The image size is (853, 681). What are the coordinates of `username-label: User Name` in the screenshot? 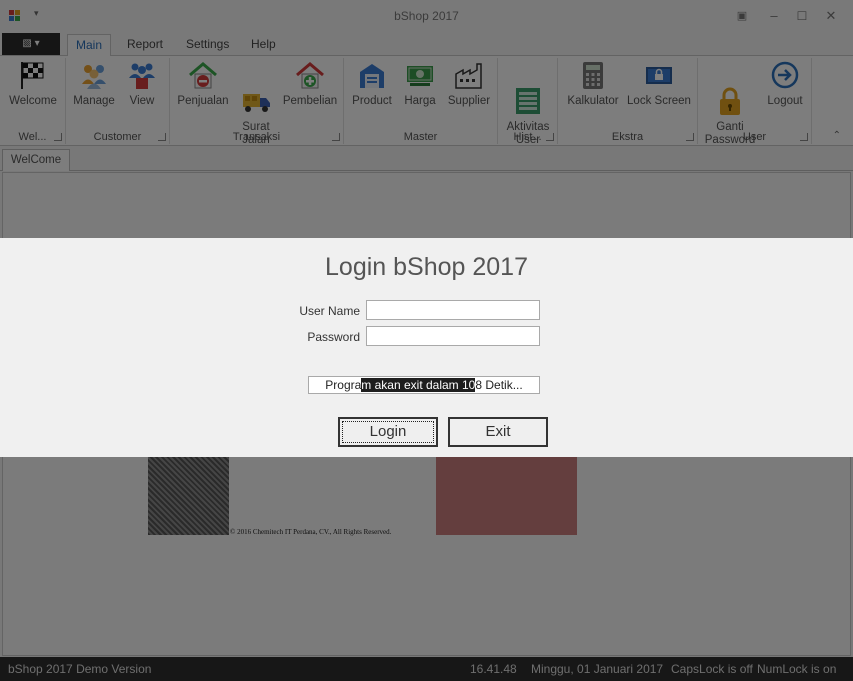 It's located at (329, 311).